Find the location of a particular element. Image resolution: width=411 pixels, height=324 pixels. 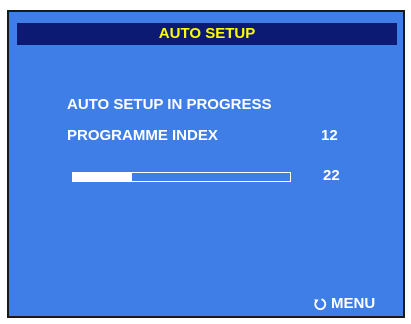

programme-index-label: PROGRAMME INDEX is located at coordinates (142, 135).